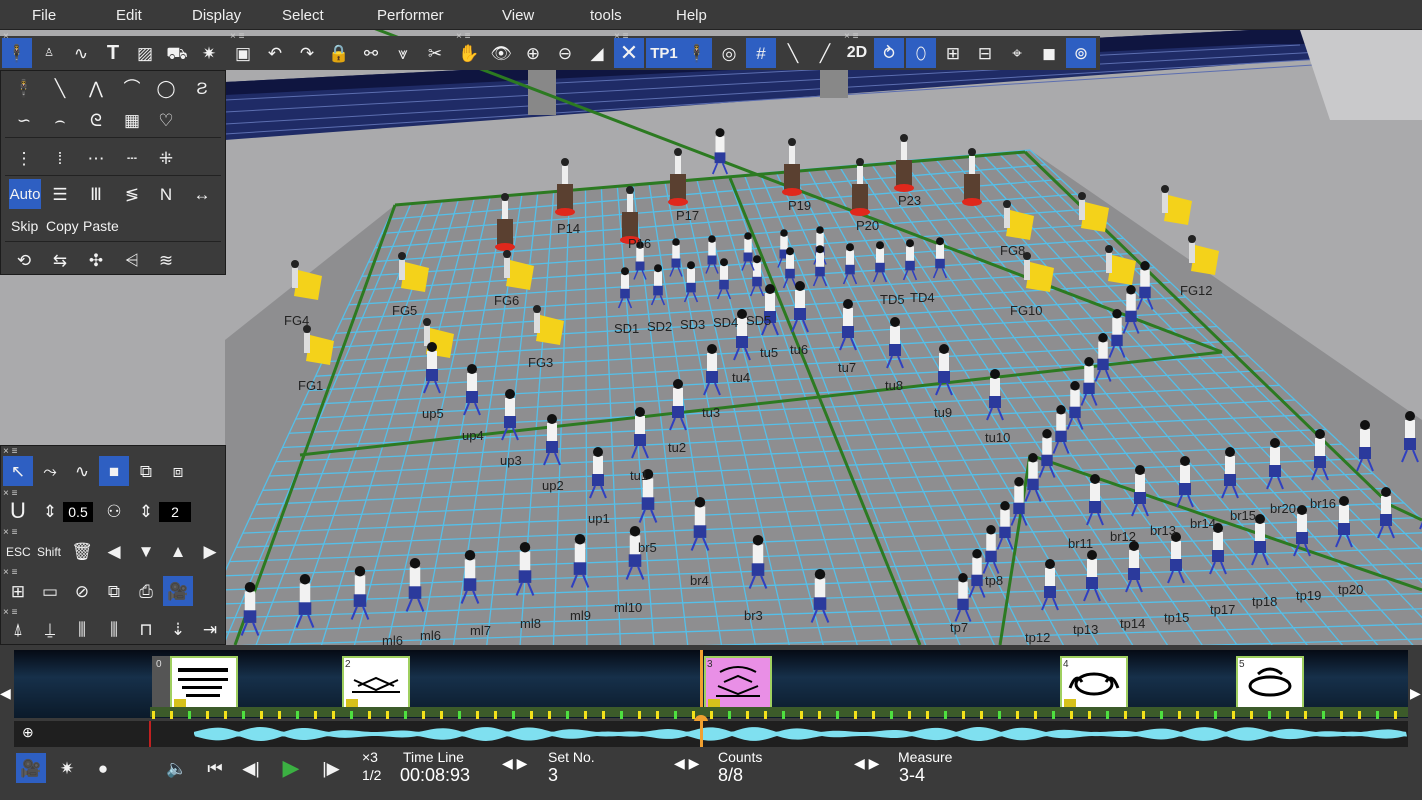  What do you see at coordinates (339, 53) in the screenshot?
I see `lock-icon: 🔒` at bounding box center [339, 53].